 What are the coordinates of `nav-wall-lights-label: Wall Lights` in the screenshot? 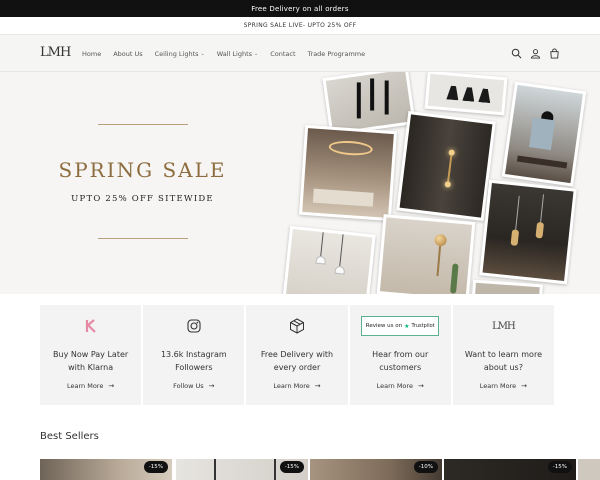 It's located at (234, 53).